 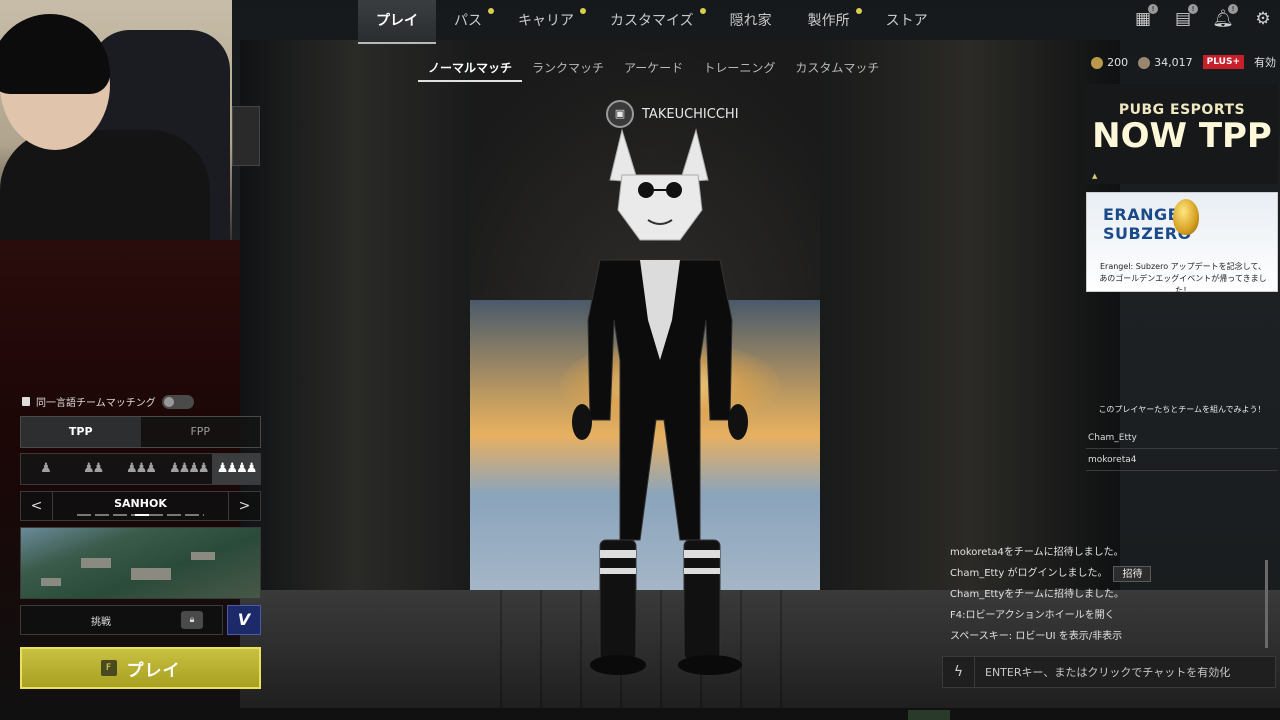 I want to click on bolt-icon: ϟ, so click(x=959, y=672).